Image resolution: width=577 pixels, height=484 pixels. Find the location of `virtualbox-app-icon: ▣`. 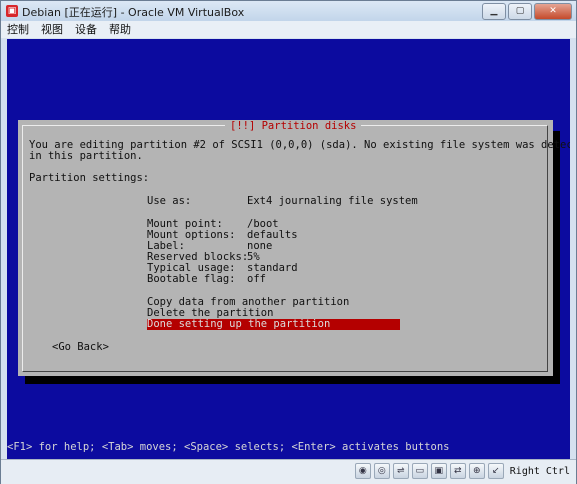

virtualbox-app-icon: ▣ is located at coordinates (12, 11).